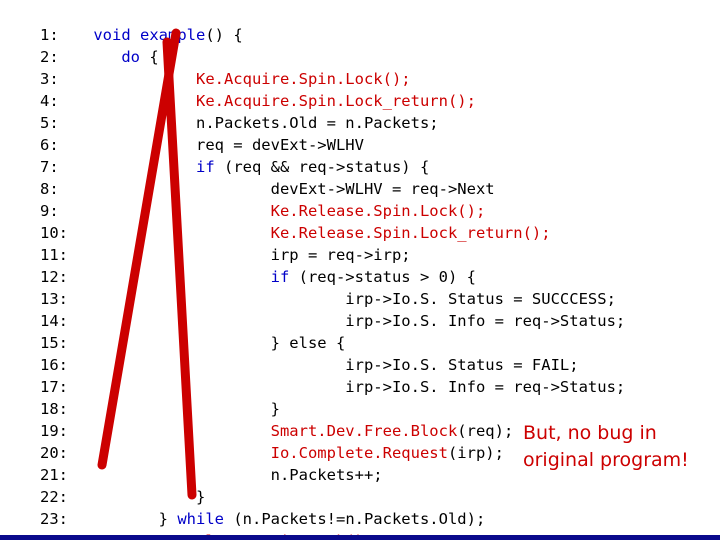  I want to click on code-line-text: } else {, so click(215, 343).